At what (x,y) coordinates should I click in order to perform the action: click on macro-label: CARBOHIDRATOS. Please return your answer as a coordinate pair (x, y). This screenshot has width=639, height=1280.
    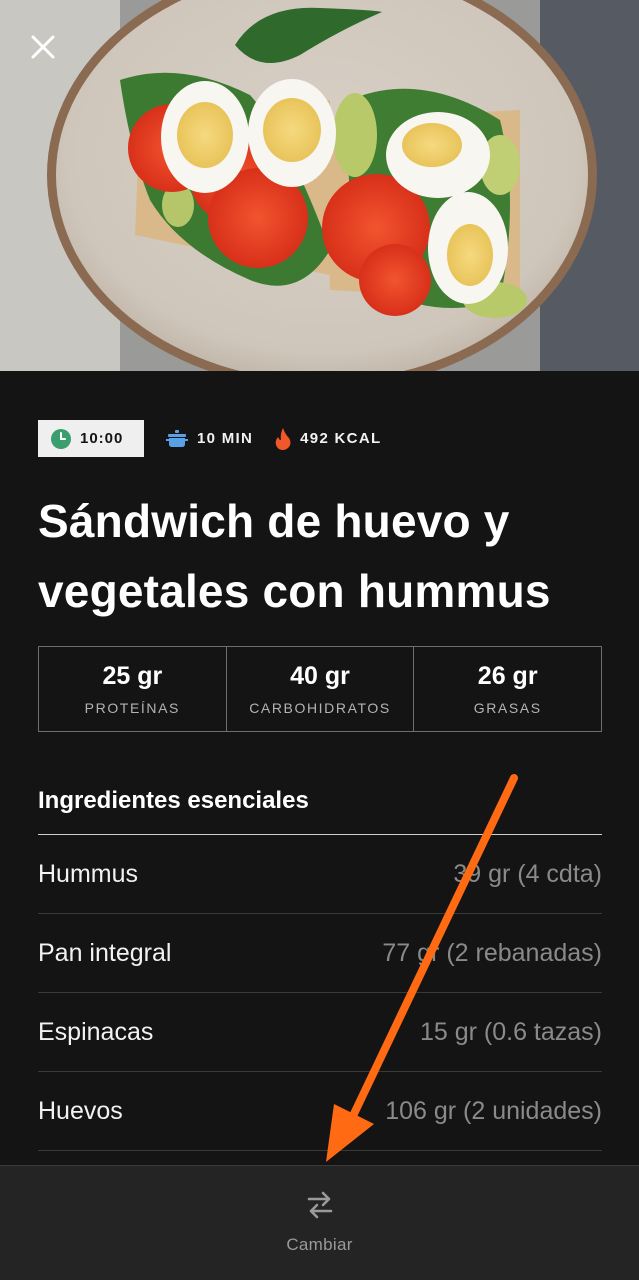
    Looking at the image, I should click on (320, 708).